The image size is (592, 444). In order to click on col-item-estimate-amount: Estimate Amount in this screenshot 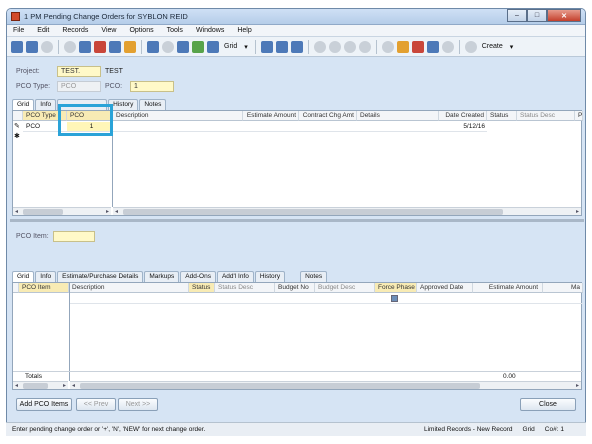, I will do `click(508, 288)`.